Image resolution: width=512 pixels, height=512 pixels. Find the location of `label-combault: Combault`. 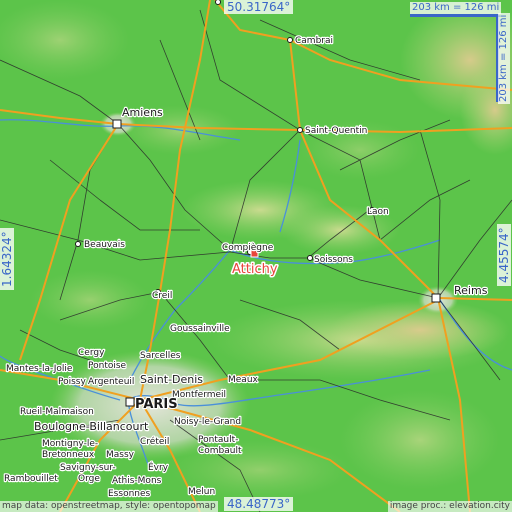

label-combault: Combault is located at coordinates (220, 451).